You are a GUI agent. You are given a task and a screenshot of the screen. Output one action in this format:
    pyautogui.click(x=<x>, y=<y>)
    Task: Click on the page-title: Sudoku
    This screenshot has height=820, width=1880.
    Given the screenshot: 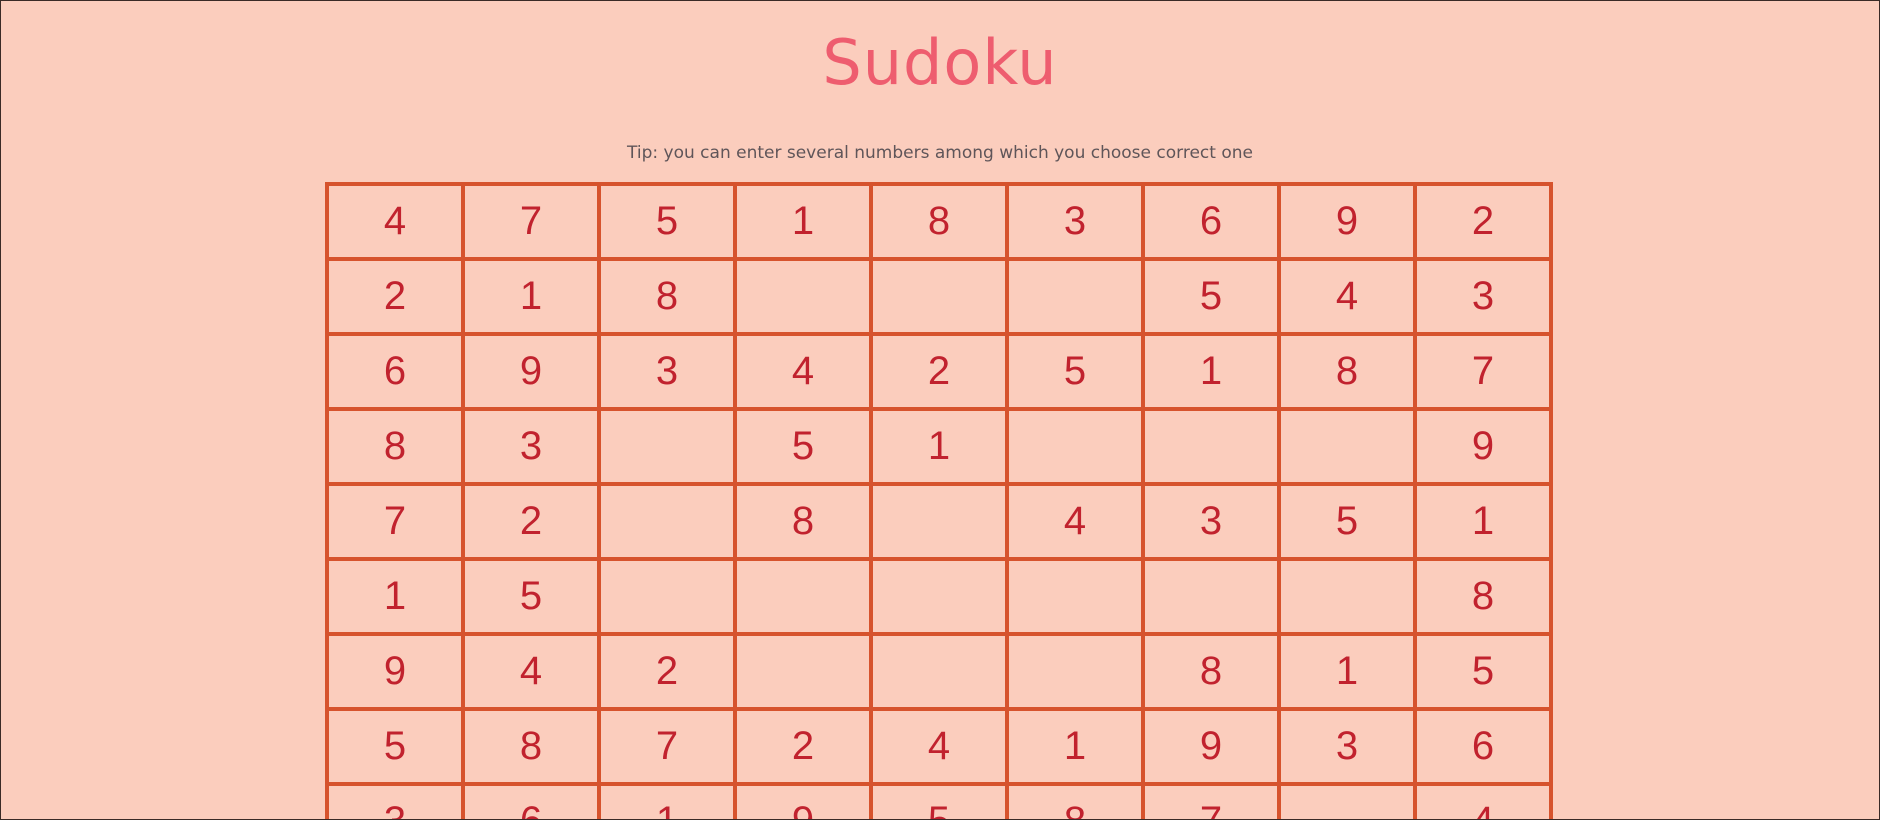 What is the action you would take?
    pyautogui.click(x=940, y=62)
    